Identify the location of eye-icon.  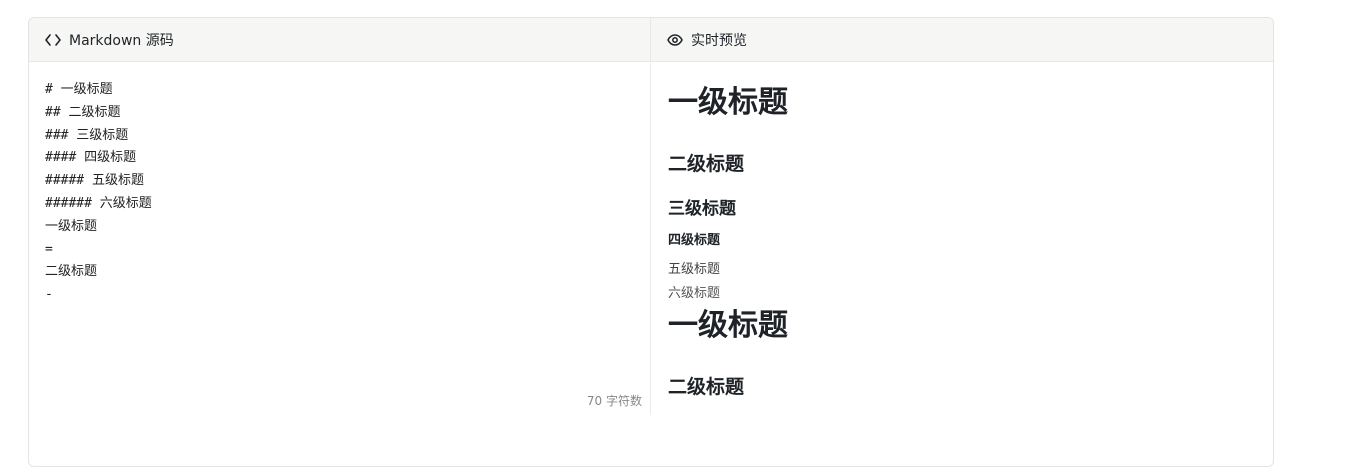
(675, 39).